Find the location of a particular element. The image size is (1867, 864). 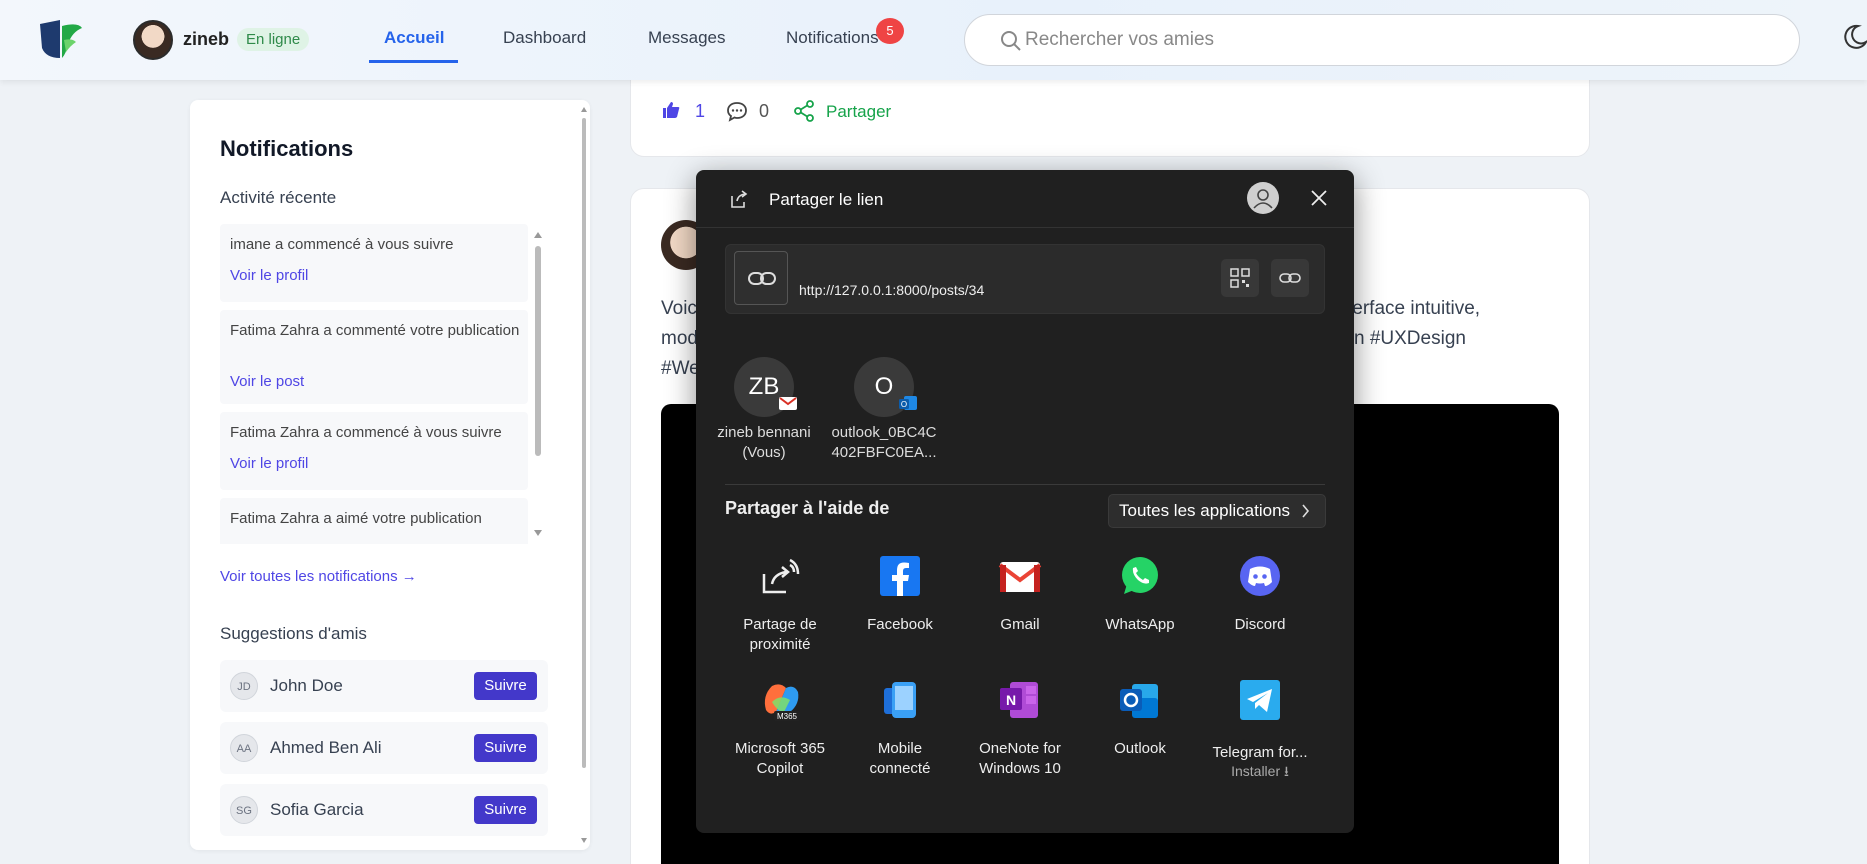

contact-initials: ZB is located at coordinates (764, 386).